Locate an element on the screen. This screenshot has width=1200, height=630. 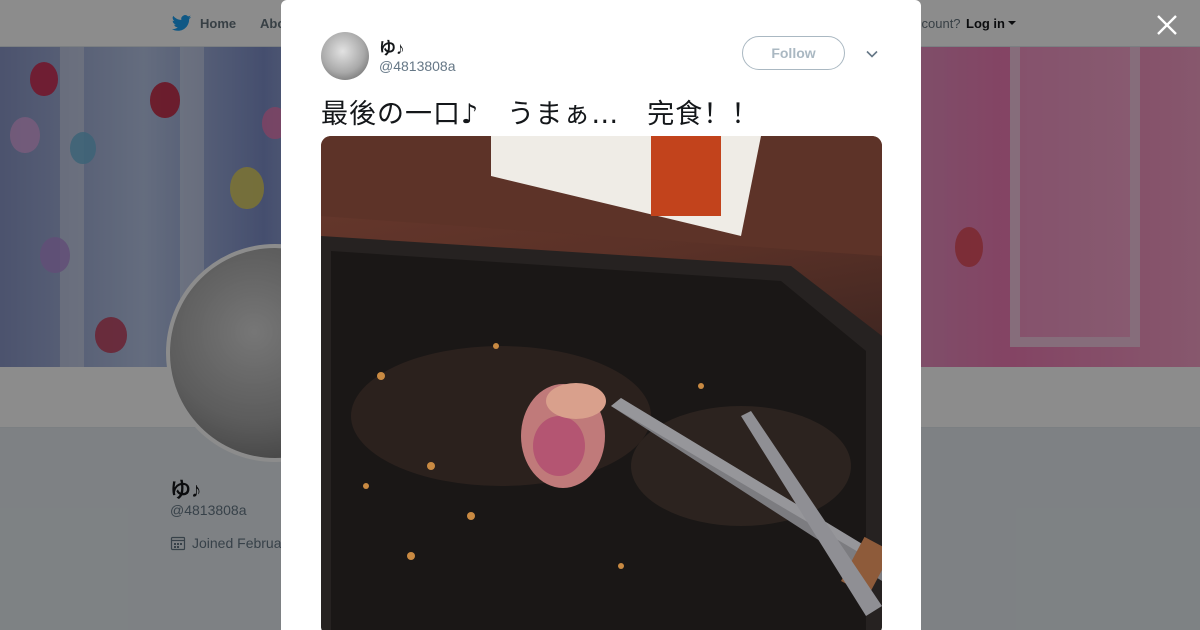
close-icon is located at coordinates (1167, 25).